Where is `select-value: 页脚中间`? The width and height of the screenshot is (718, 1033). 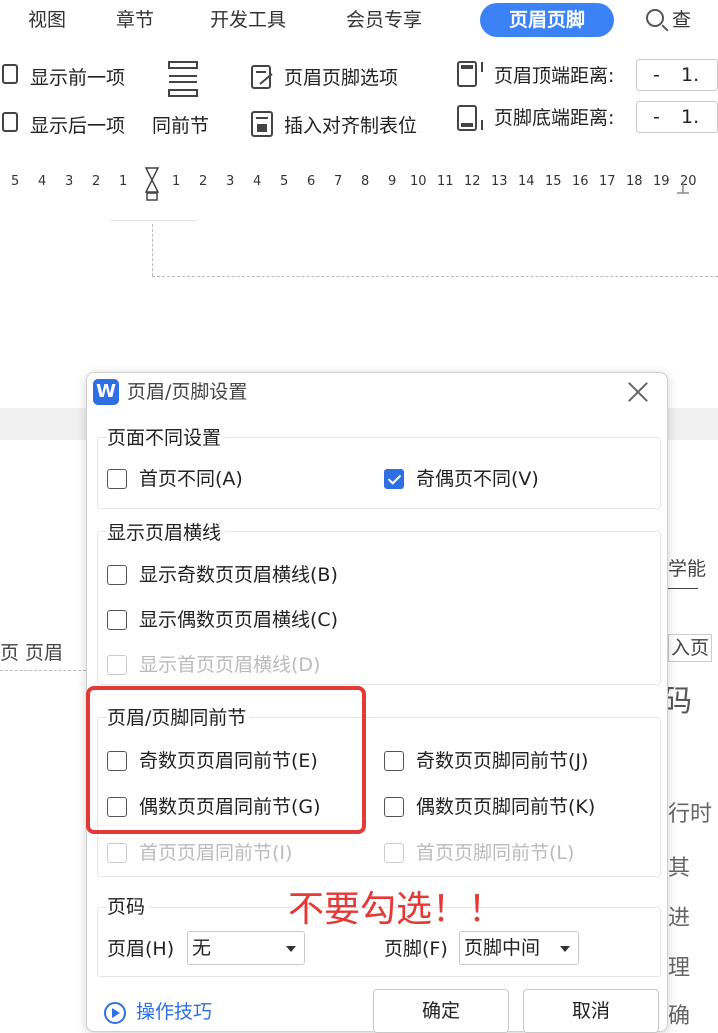
select-value: 页脚中间 is located at coordinates (502, 948).